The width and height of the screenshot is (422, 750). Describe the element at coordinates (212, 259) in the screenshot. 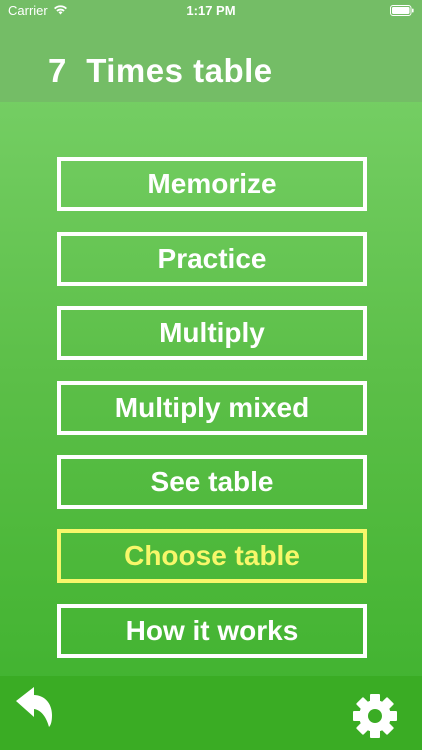

I see `practice-button: Practice` at that location.